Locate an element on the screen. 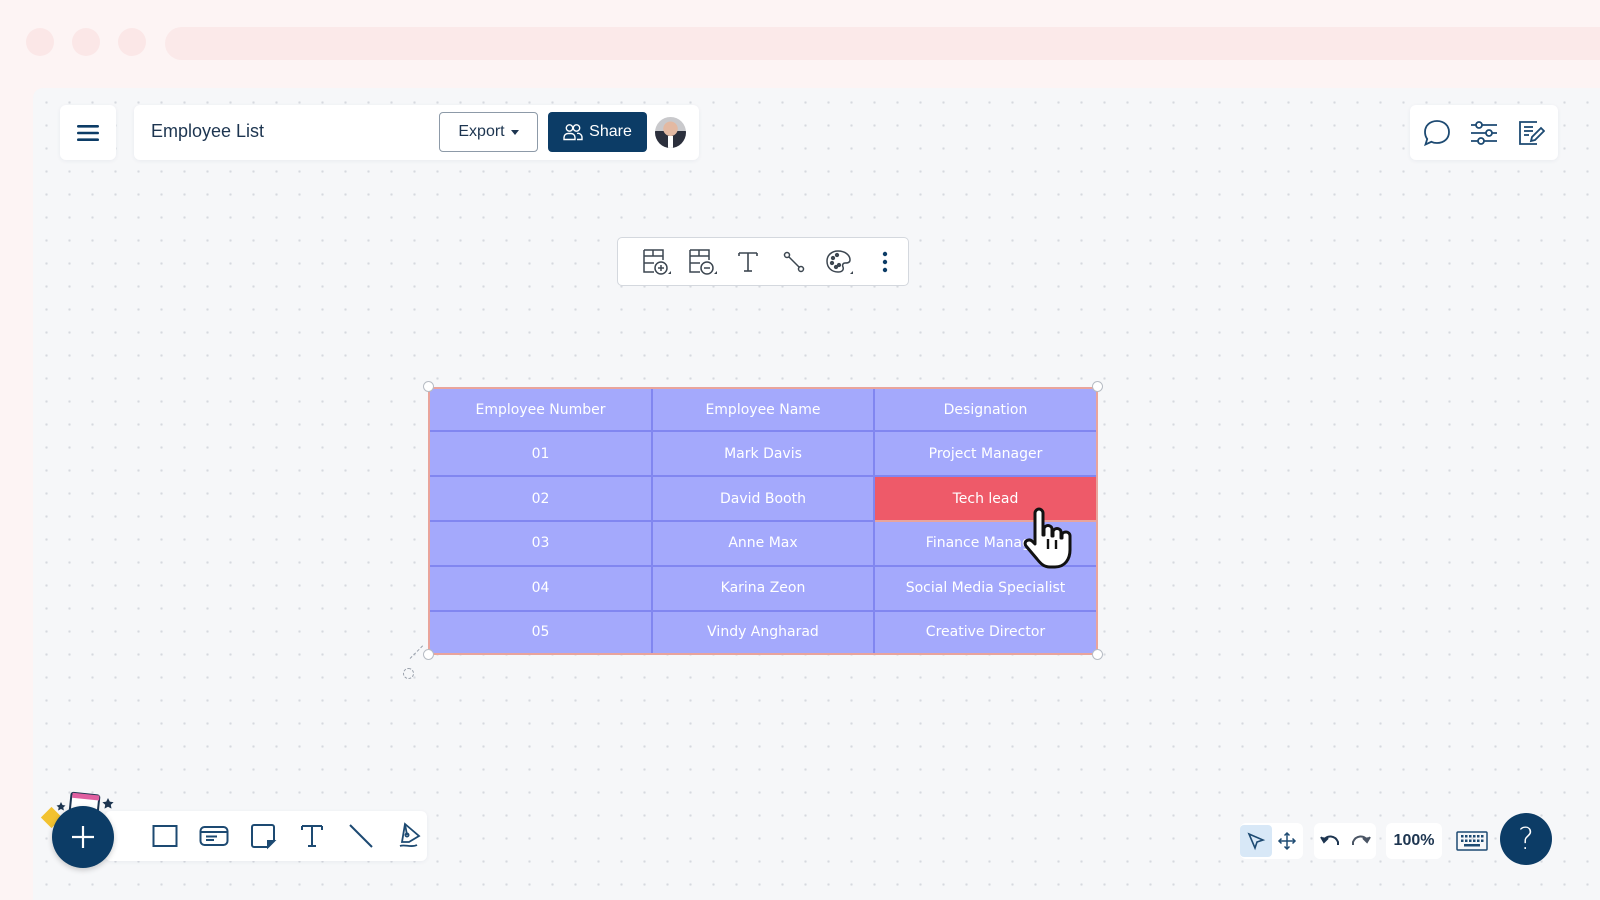 The width and height of the screenshot is (1600, 900). resize-handle-bottom-left is located at coordinates (428, 654).